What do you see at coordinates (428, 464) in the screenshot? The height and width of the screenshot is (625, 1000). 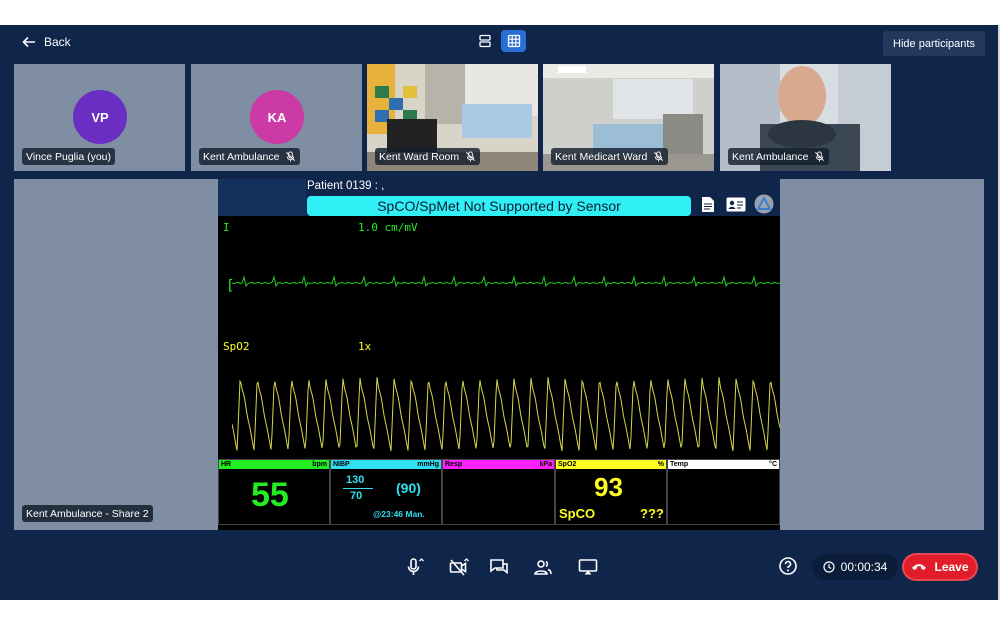 I see `nibp-unit: mmHg` at bounding box center [428, 464].